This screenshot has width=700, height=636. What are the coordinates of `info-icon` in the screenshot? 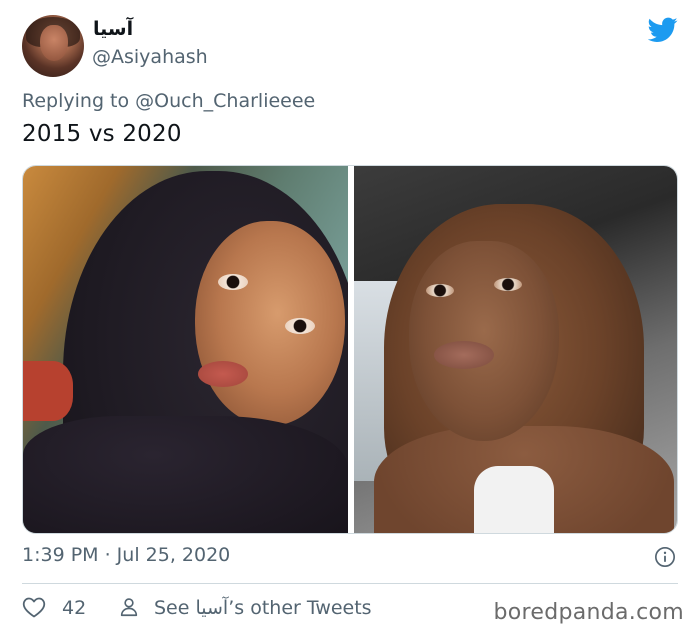 It's located at (665, 557).